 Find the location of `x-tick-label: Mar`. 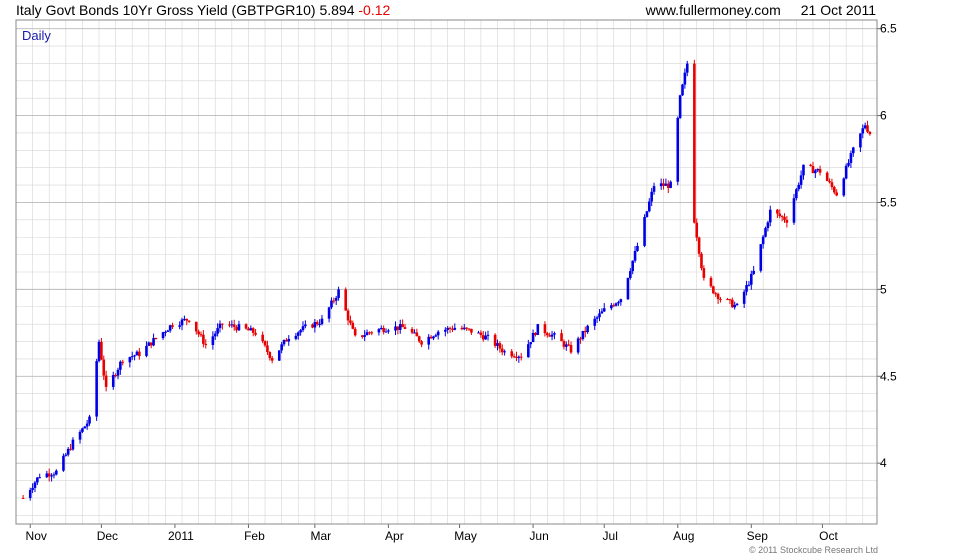

x-tick-label: Mar is located at coordinates (321, 536).